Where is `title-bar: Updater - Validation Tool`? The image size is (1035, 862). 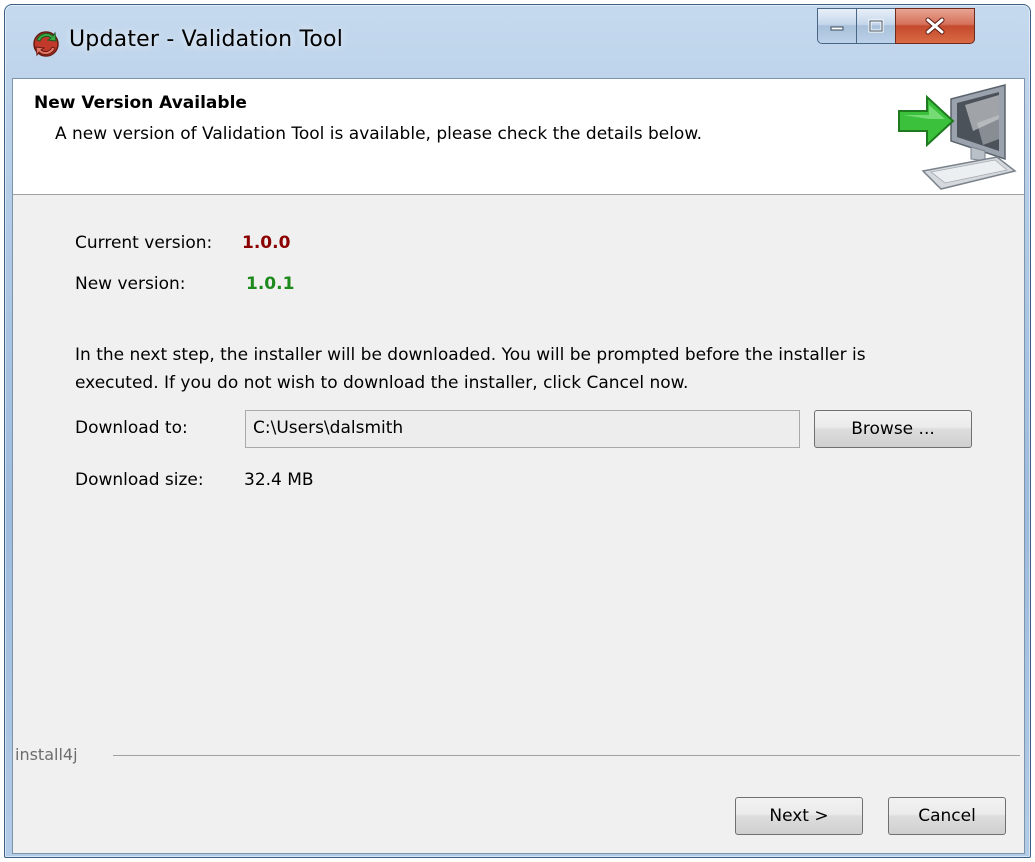 title-bar: Updater - Validation Tool is located at coordinates (517, 44).